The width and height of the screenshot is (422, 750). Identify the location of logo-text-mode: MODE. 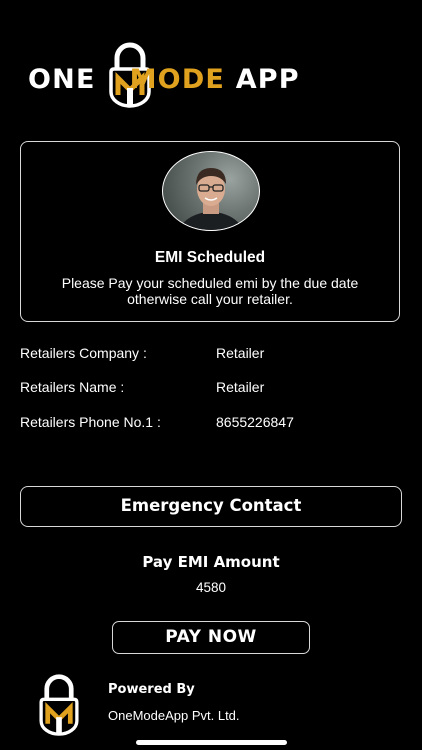
(177, 79).